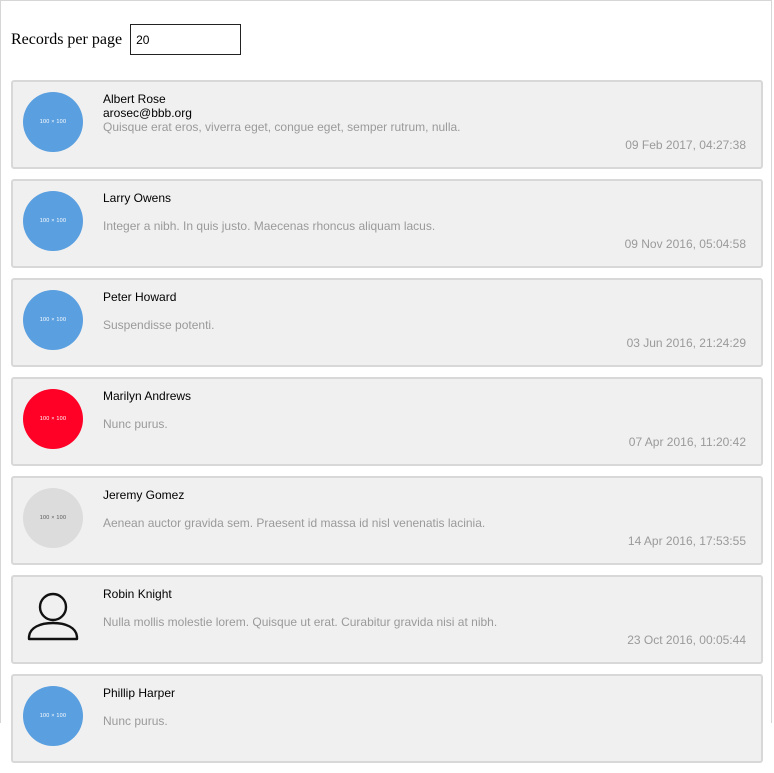  I want to click on records-per-page-label: Records per page, so click(67, 39).